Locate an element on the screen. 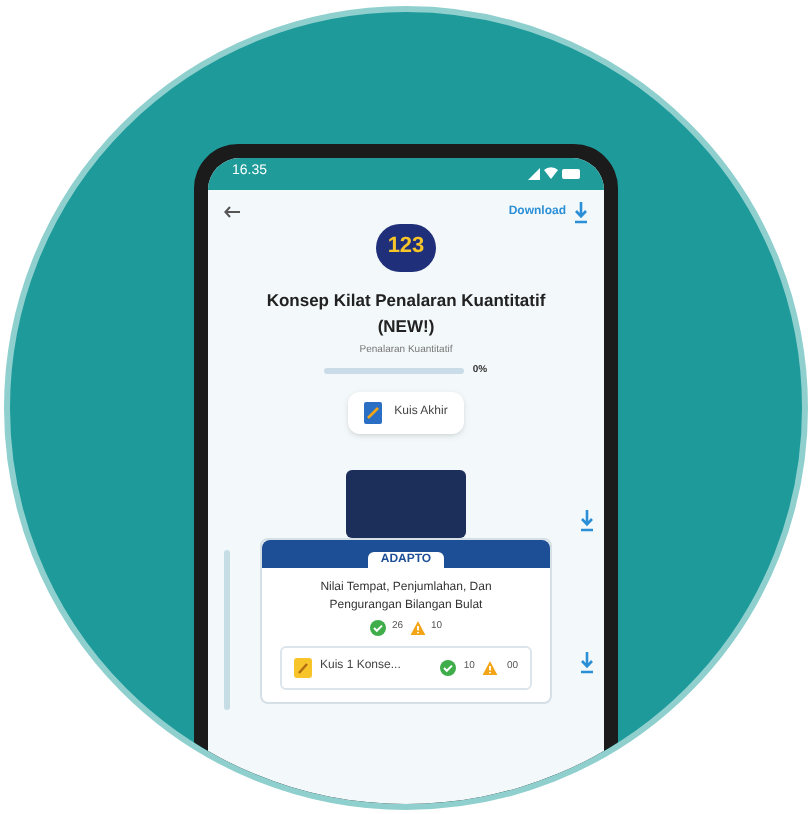 The image size is (812, 814). logo-text: 123 is located at coordinates (406, 247).